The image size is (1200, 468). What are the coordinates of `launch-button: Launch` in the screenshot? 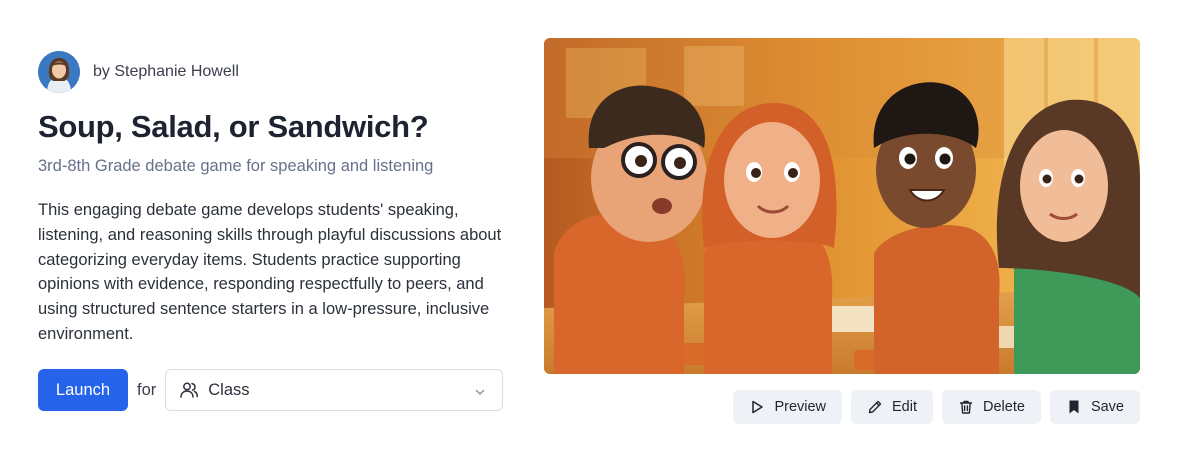 It's located at (83, 390).